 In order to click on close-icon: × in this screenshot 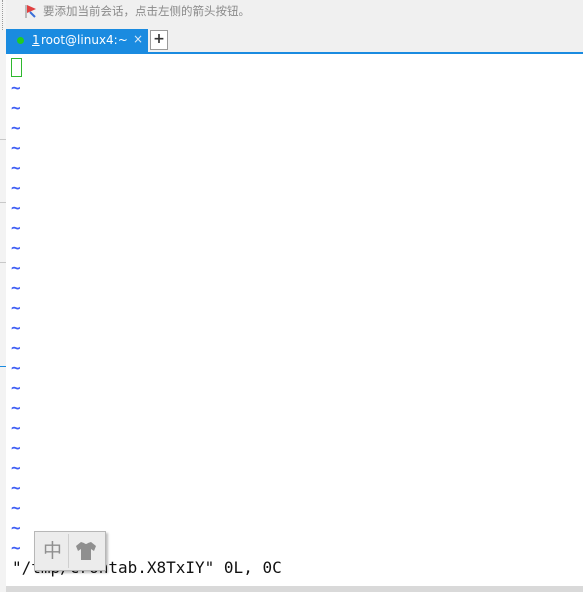, I will do `click(138, 39)`.